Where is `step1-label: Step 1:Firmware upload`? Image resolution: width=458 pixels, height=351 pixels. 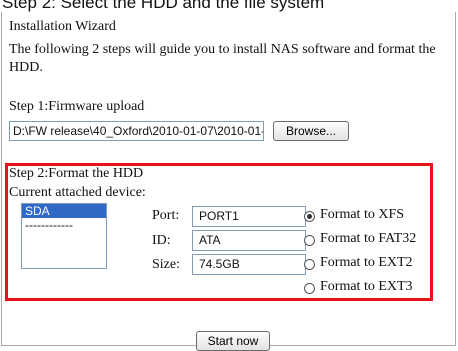
step1-label: Step 1:Firmware upload is located at coordinates (77, 106).